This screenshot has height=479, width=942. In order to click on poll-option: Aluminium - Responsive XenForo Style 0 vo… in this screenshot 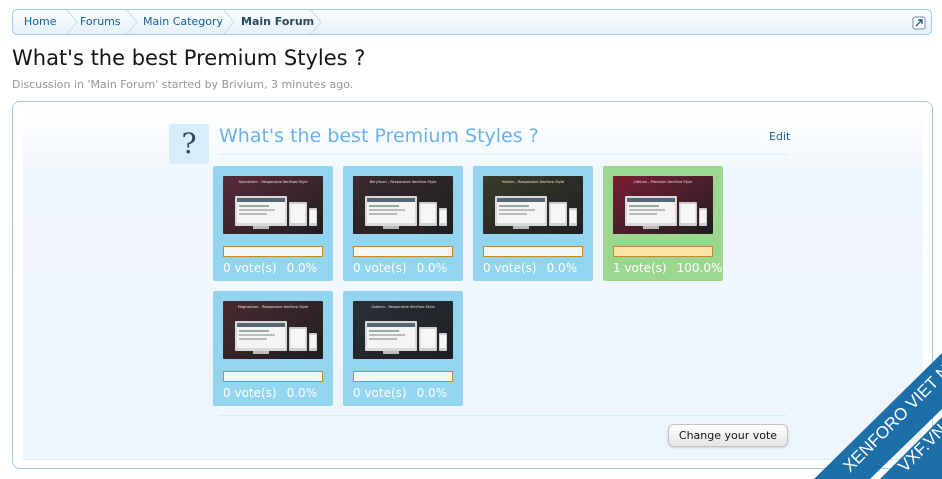, I will do `click(273, 223)`.